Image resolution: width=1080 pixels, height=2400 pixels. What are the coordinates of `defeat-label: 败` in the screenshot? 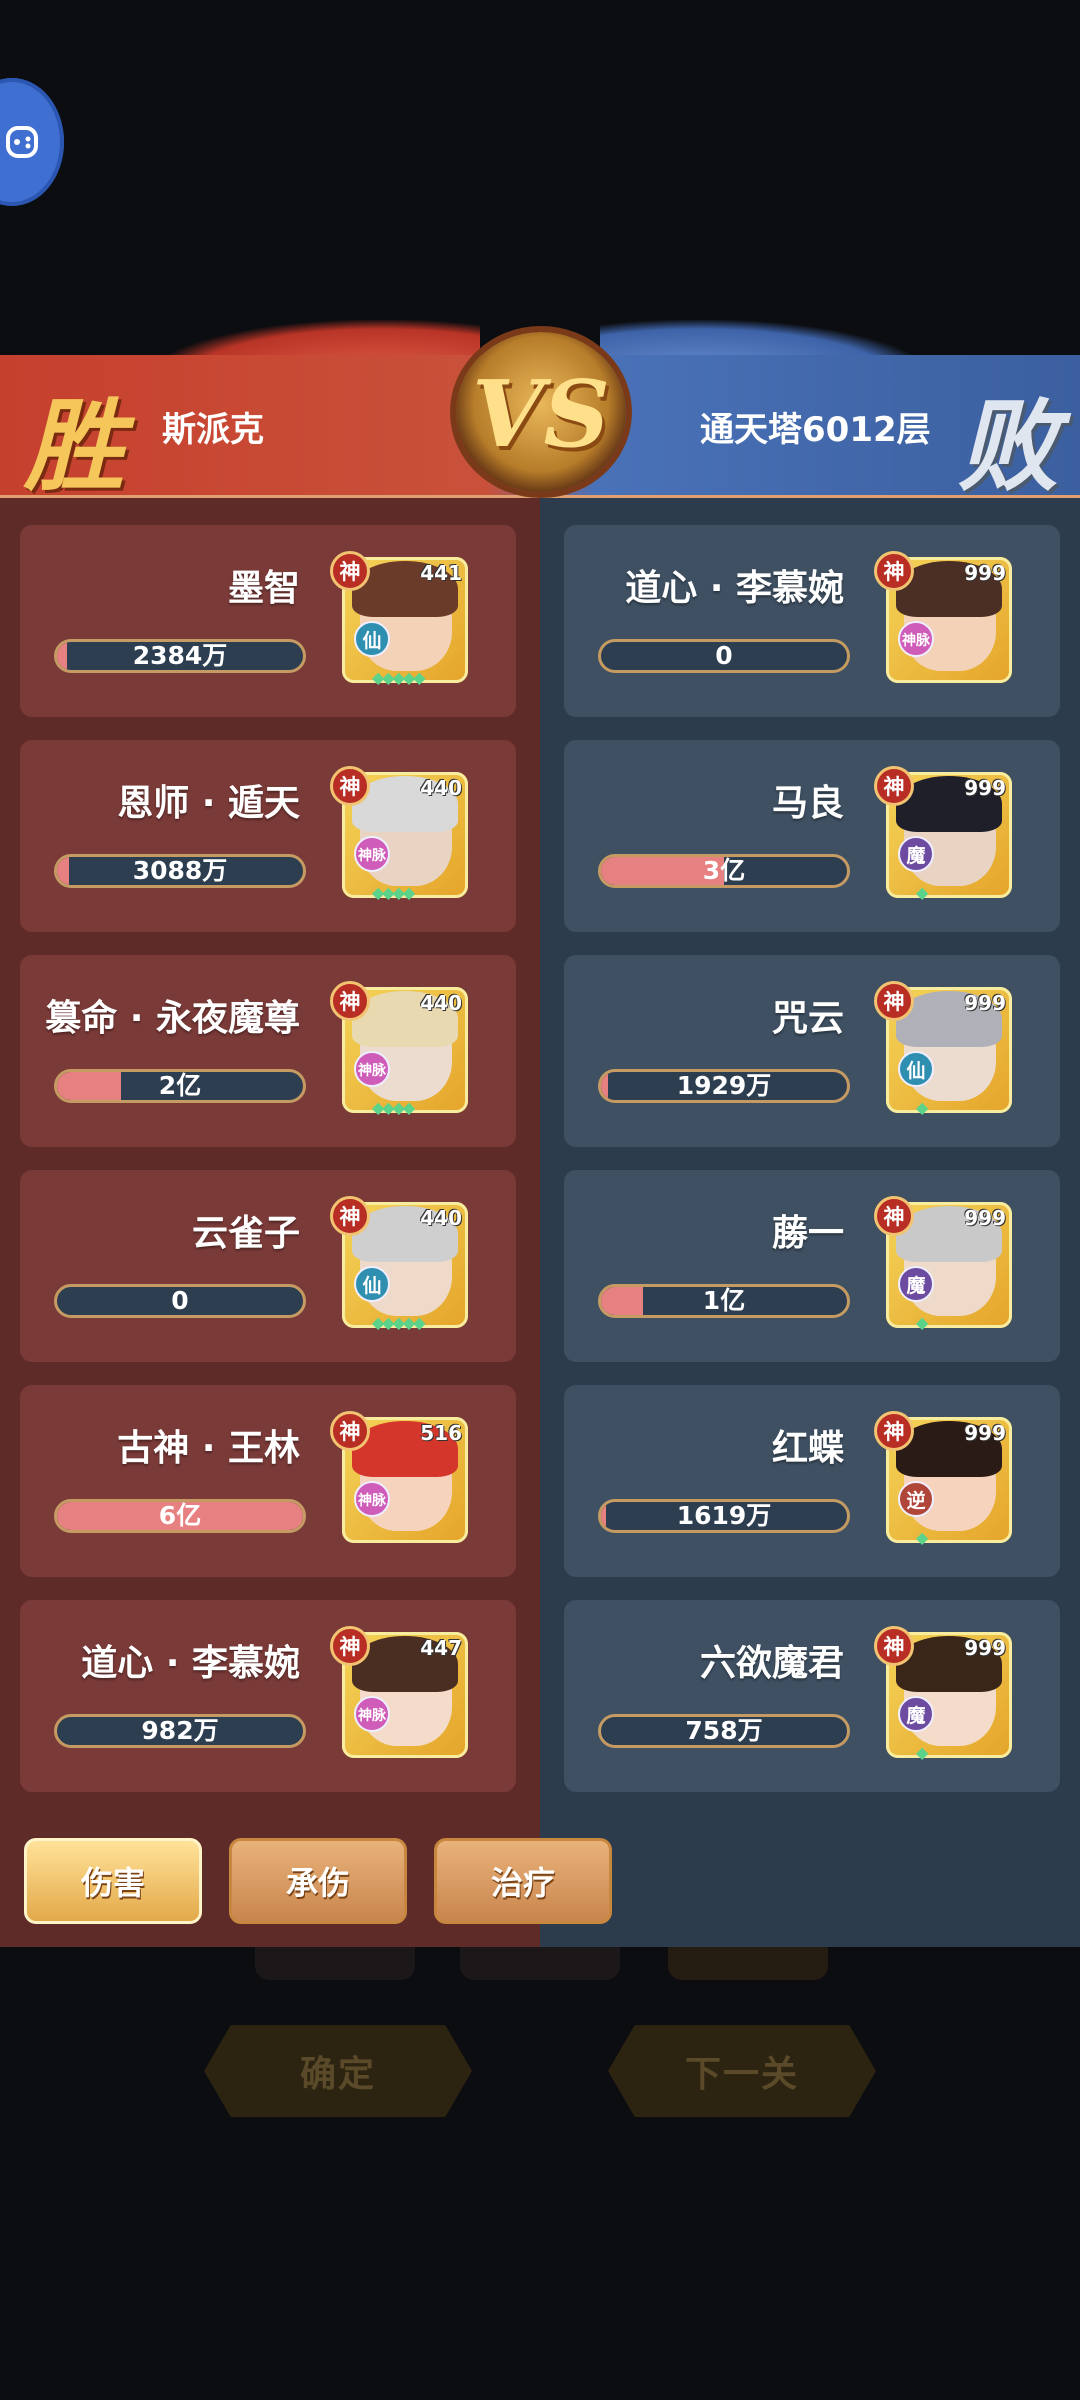 It's located at (1008, 446).